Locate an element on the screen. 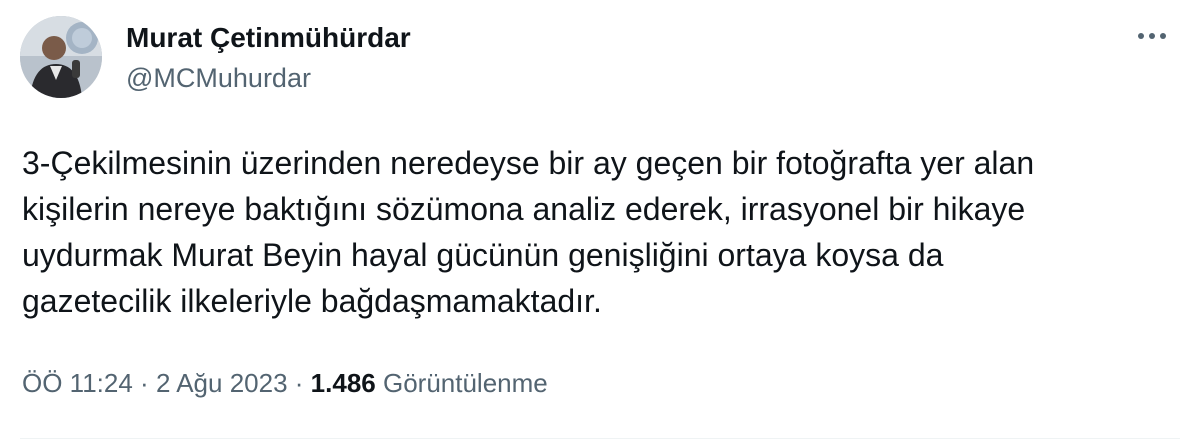 This screenshot has height=444, width=1200. tweet-time: ÖÖ 11:24 is located at coordinates (77, 383).